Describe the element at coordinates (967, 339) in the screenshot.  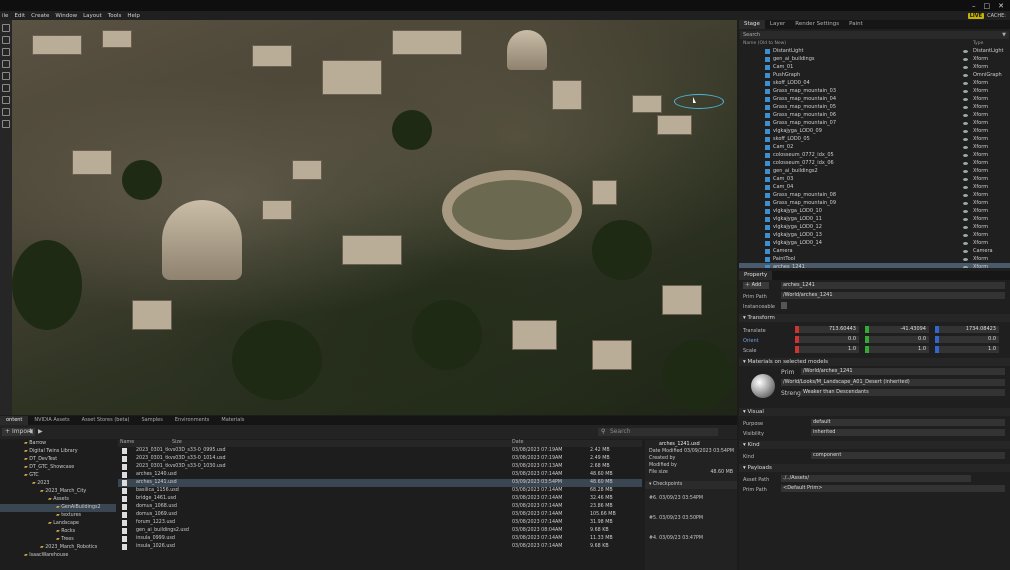
I see `orient-z: 0.0` at that location.